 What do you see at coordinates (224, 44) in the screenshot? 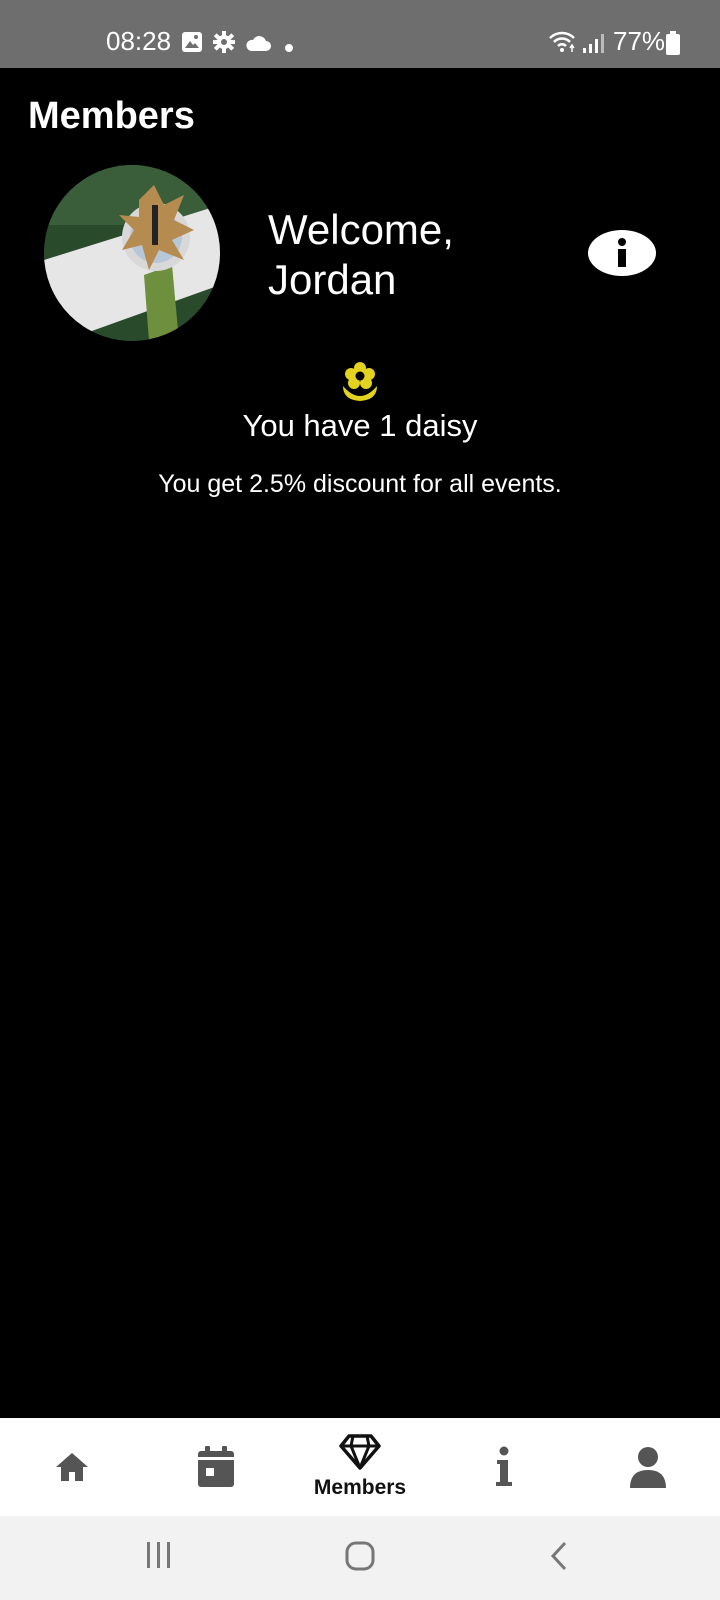
I see `settings-icon` at bounding box center [224, 44].